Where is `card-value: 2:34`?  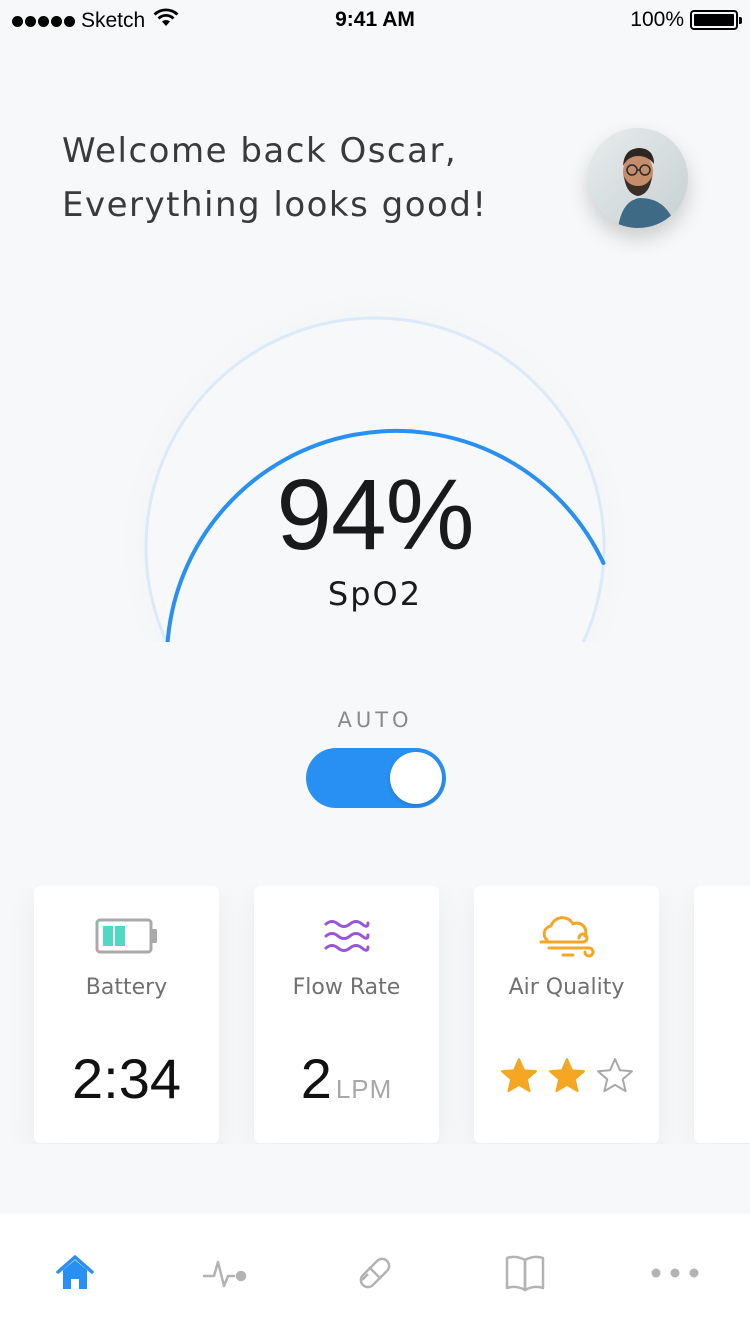
card-value: 2:34 is located at coordinates (126, 1078).